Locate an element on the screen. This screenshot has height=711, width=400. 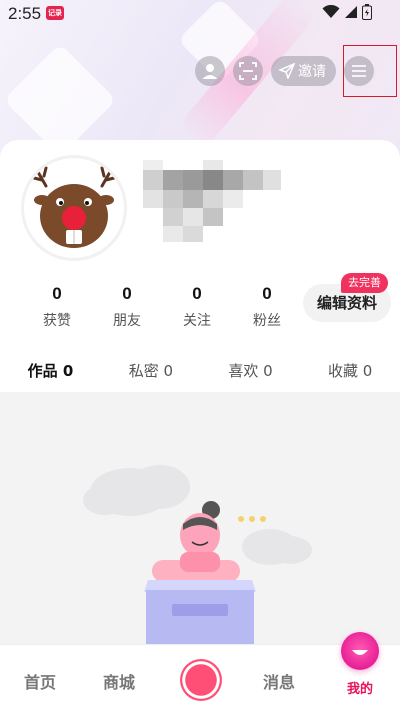
smile-icon is located at coordinates (360, 652).